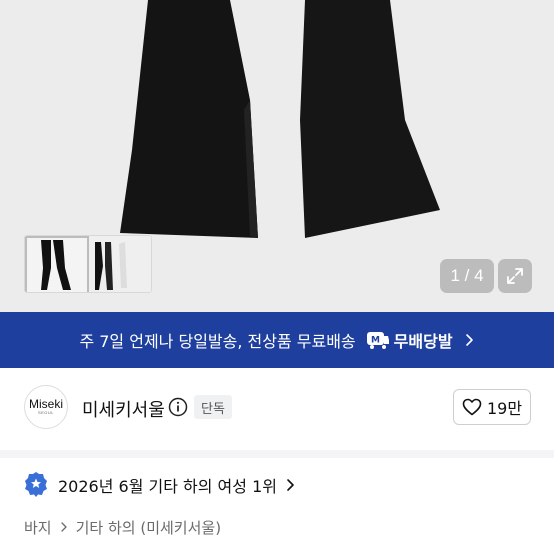 This screenshot has height=554, width=554. Describe the element at coordinates (36, 484) in the screenshot. I see `ranking-badge-icon` at that location.